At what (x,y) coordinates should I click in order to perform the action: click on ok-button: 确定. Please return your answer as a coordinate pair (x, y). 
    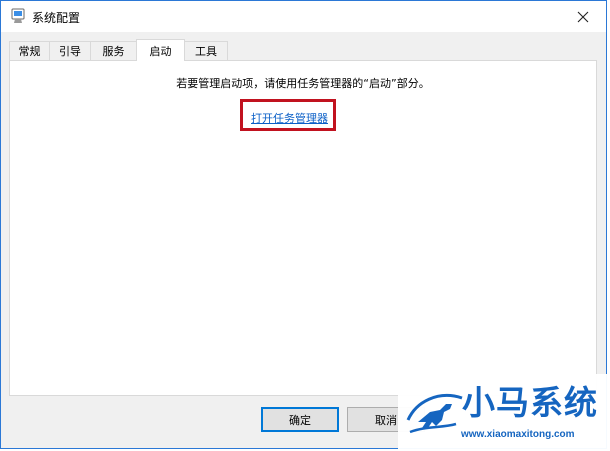
    Looking at the image, I should click on (300, 419).